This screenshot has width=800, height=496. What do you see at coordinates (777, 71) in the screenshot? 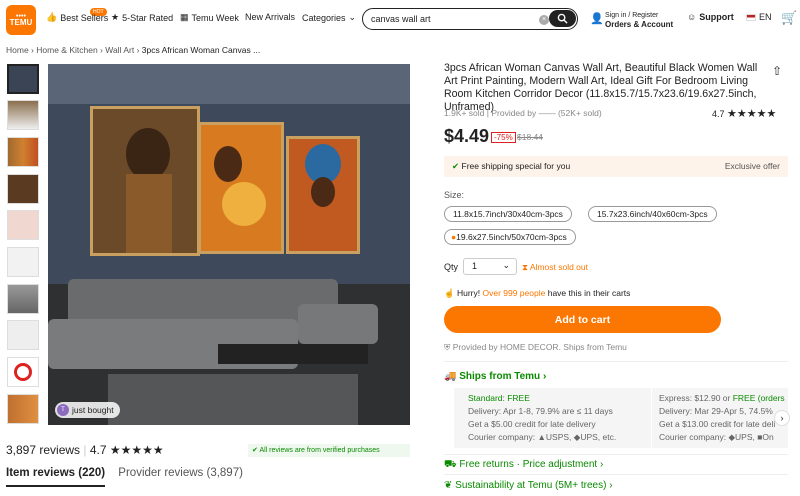
I see `share-icon: ⇧` at bounding box center [777, 71].